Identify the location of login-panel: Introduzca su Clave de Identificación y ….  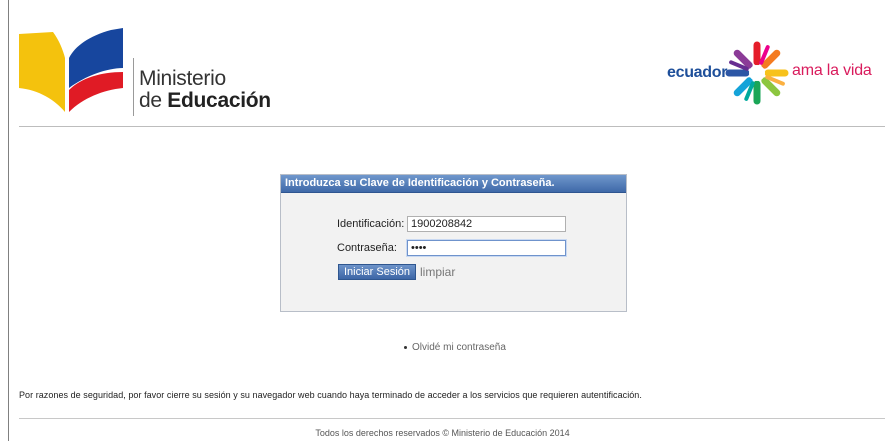
(453, 243).